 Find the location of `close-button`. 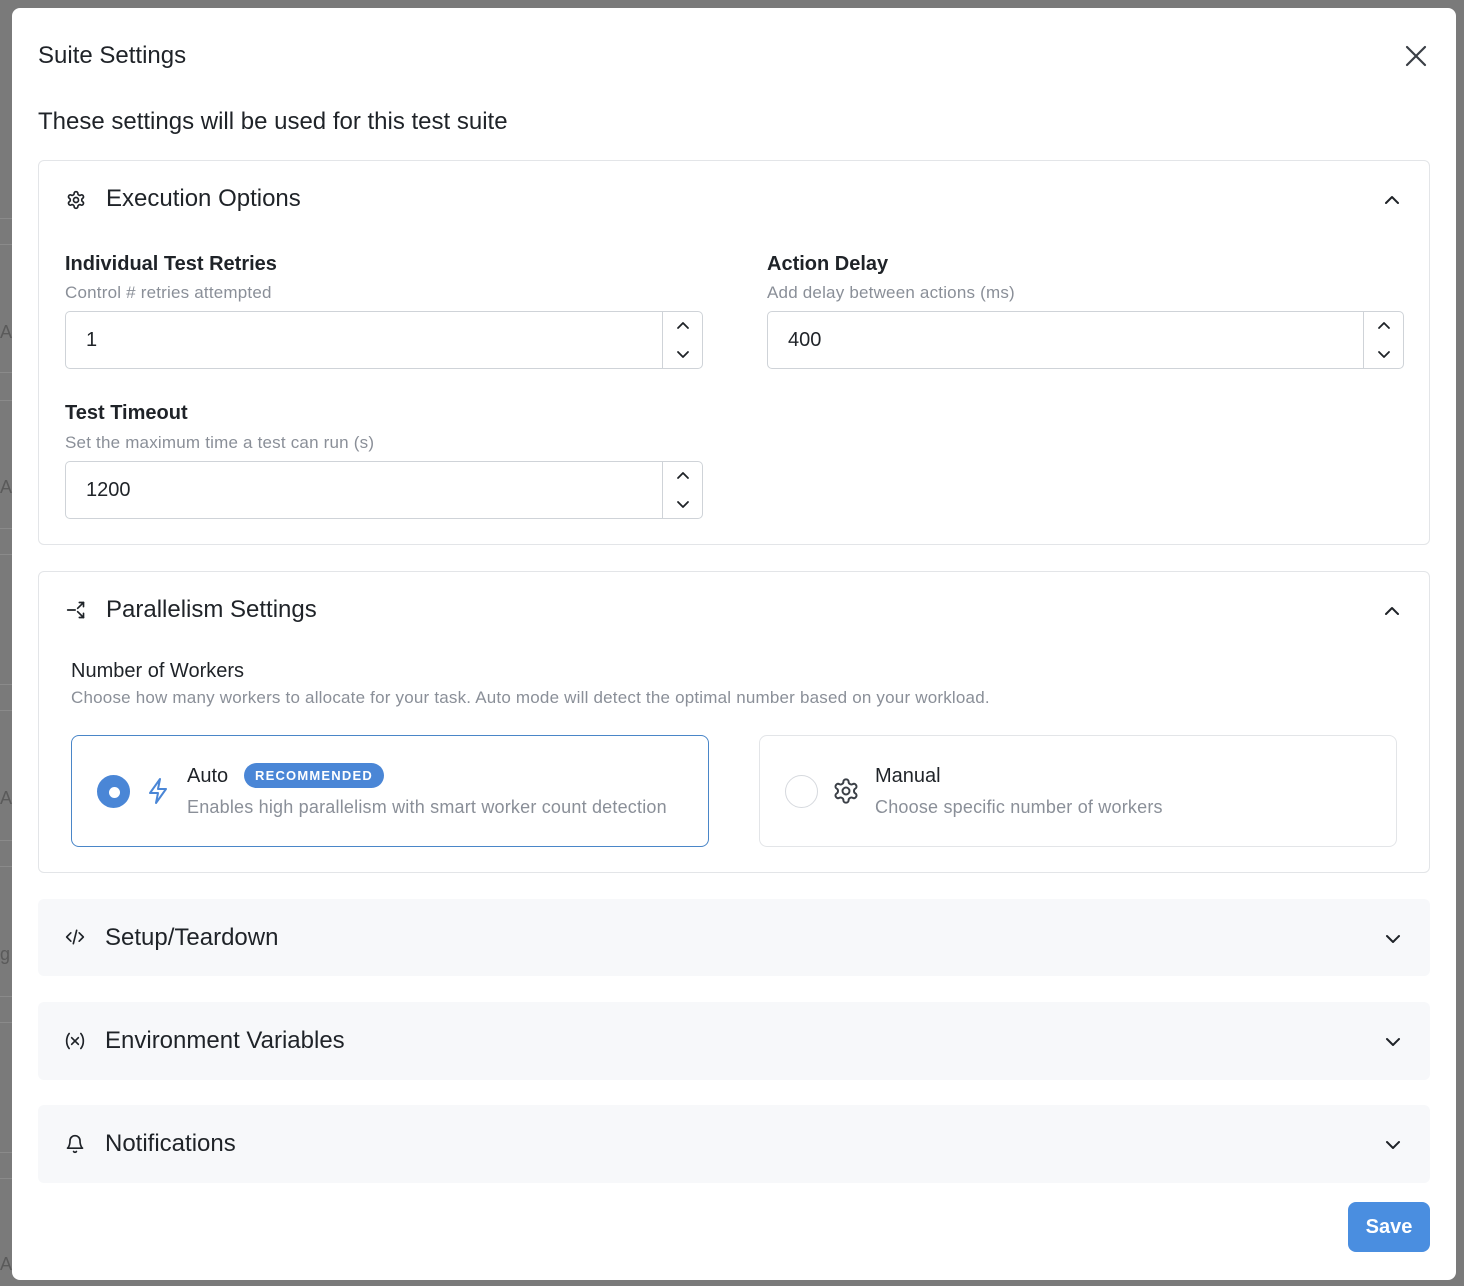

close-button is located at coordinates (1416, 56).